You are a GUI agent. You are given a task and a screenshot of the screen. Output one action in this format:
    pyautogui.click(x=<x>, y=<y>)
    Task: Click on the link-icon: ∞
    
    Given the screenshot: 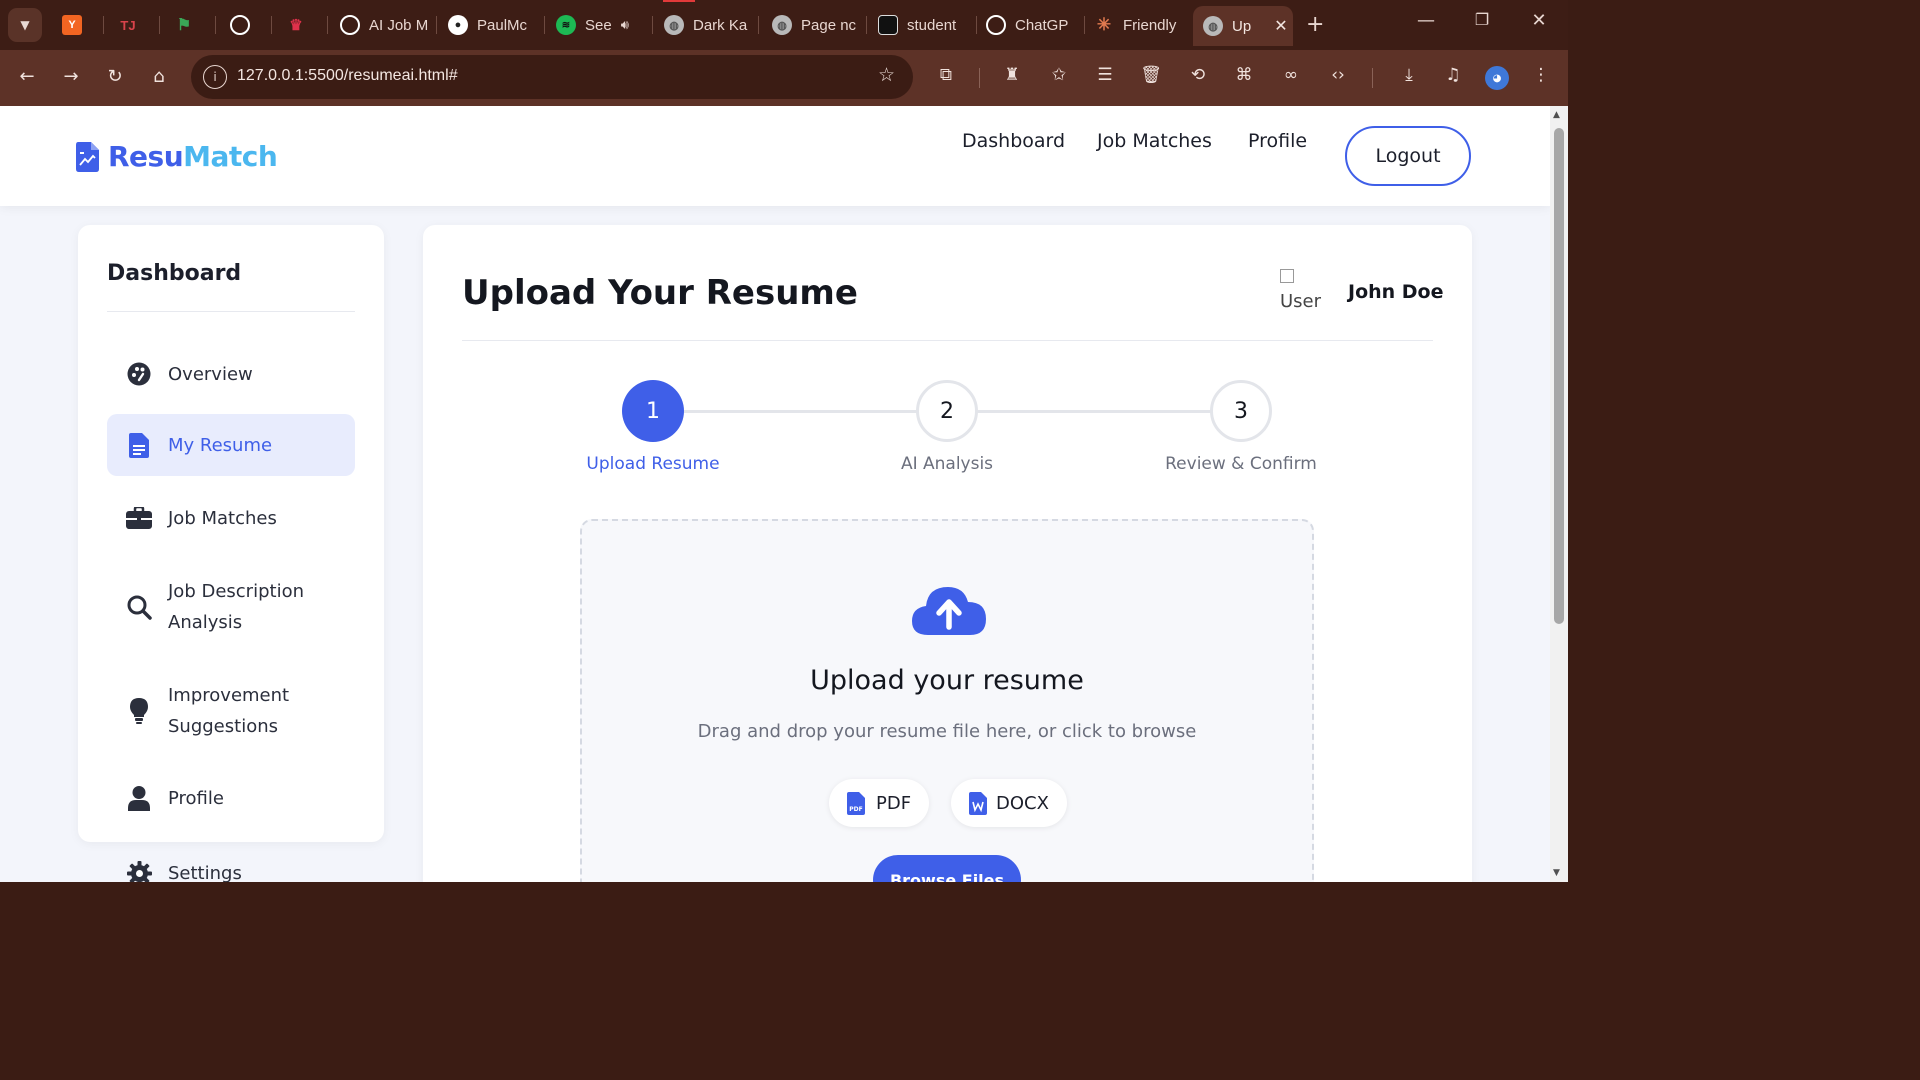 What is the action you would take?
    pyautogui.click(x=1291, y=75)
    